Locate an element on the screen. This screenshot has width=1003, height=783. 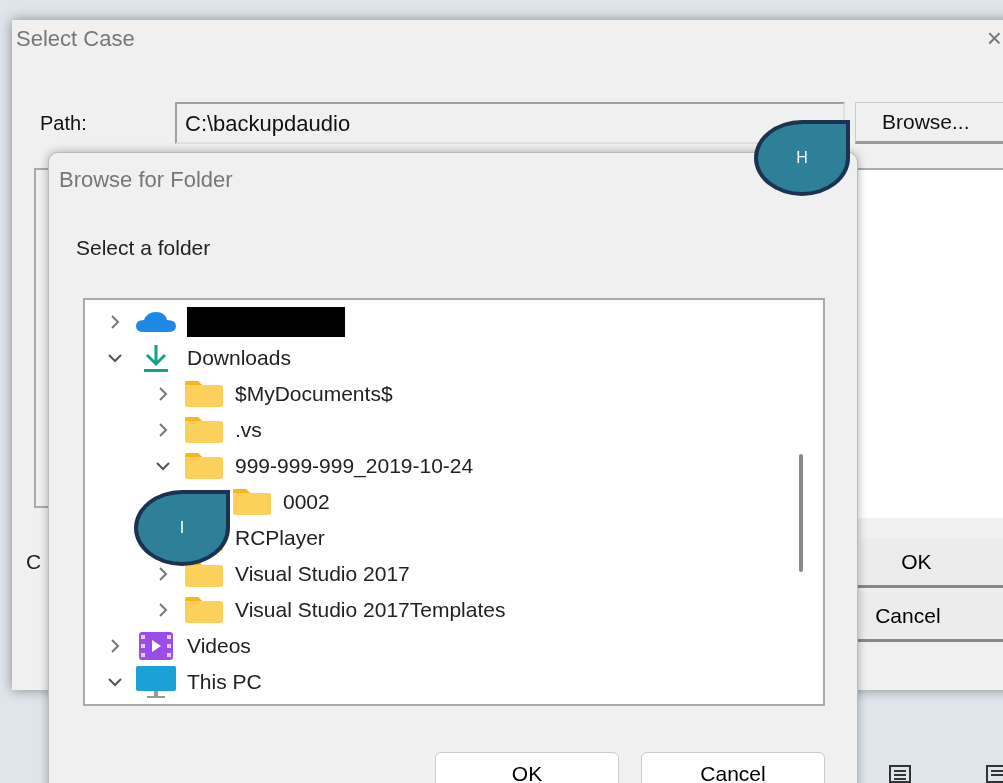
tree-item: .vs is located at coordinates (248, 429).